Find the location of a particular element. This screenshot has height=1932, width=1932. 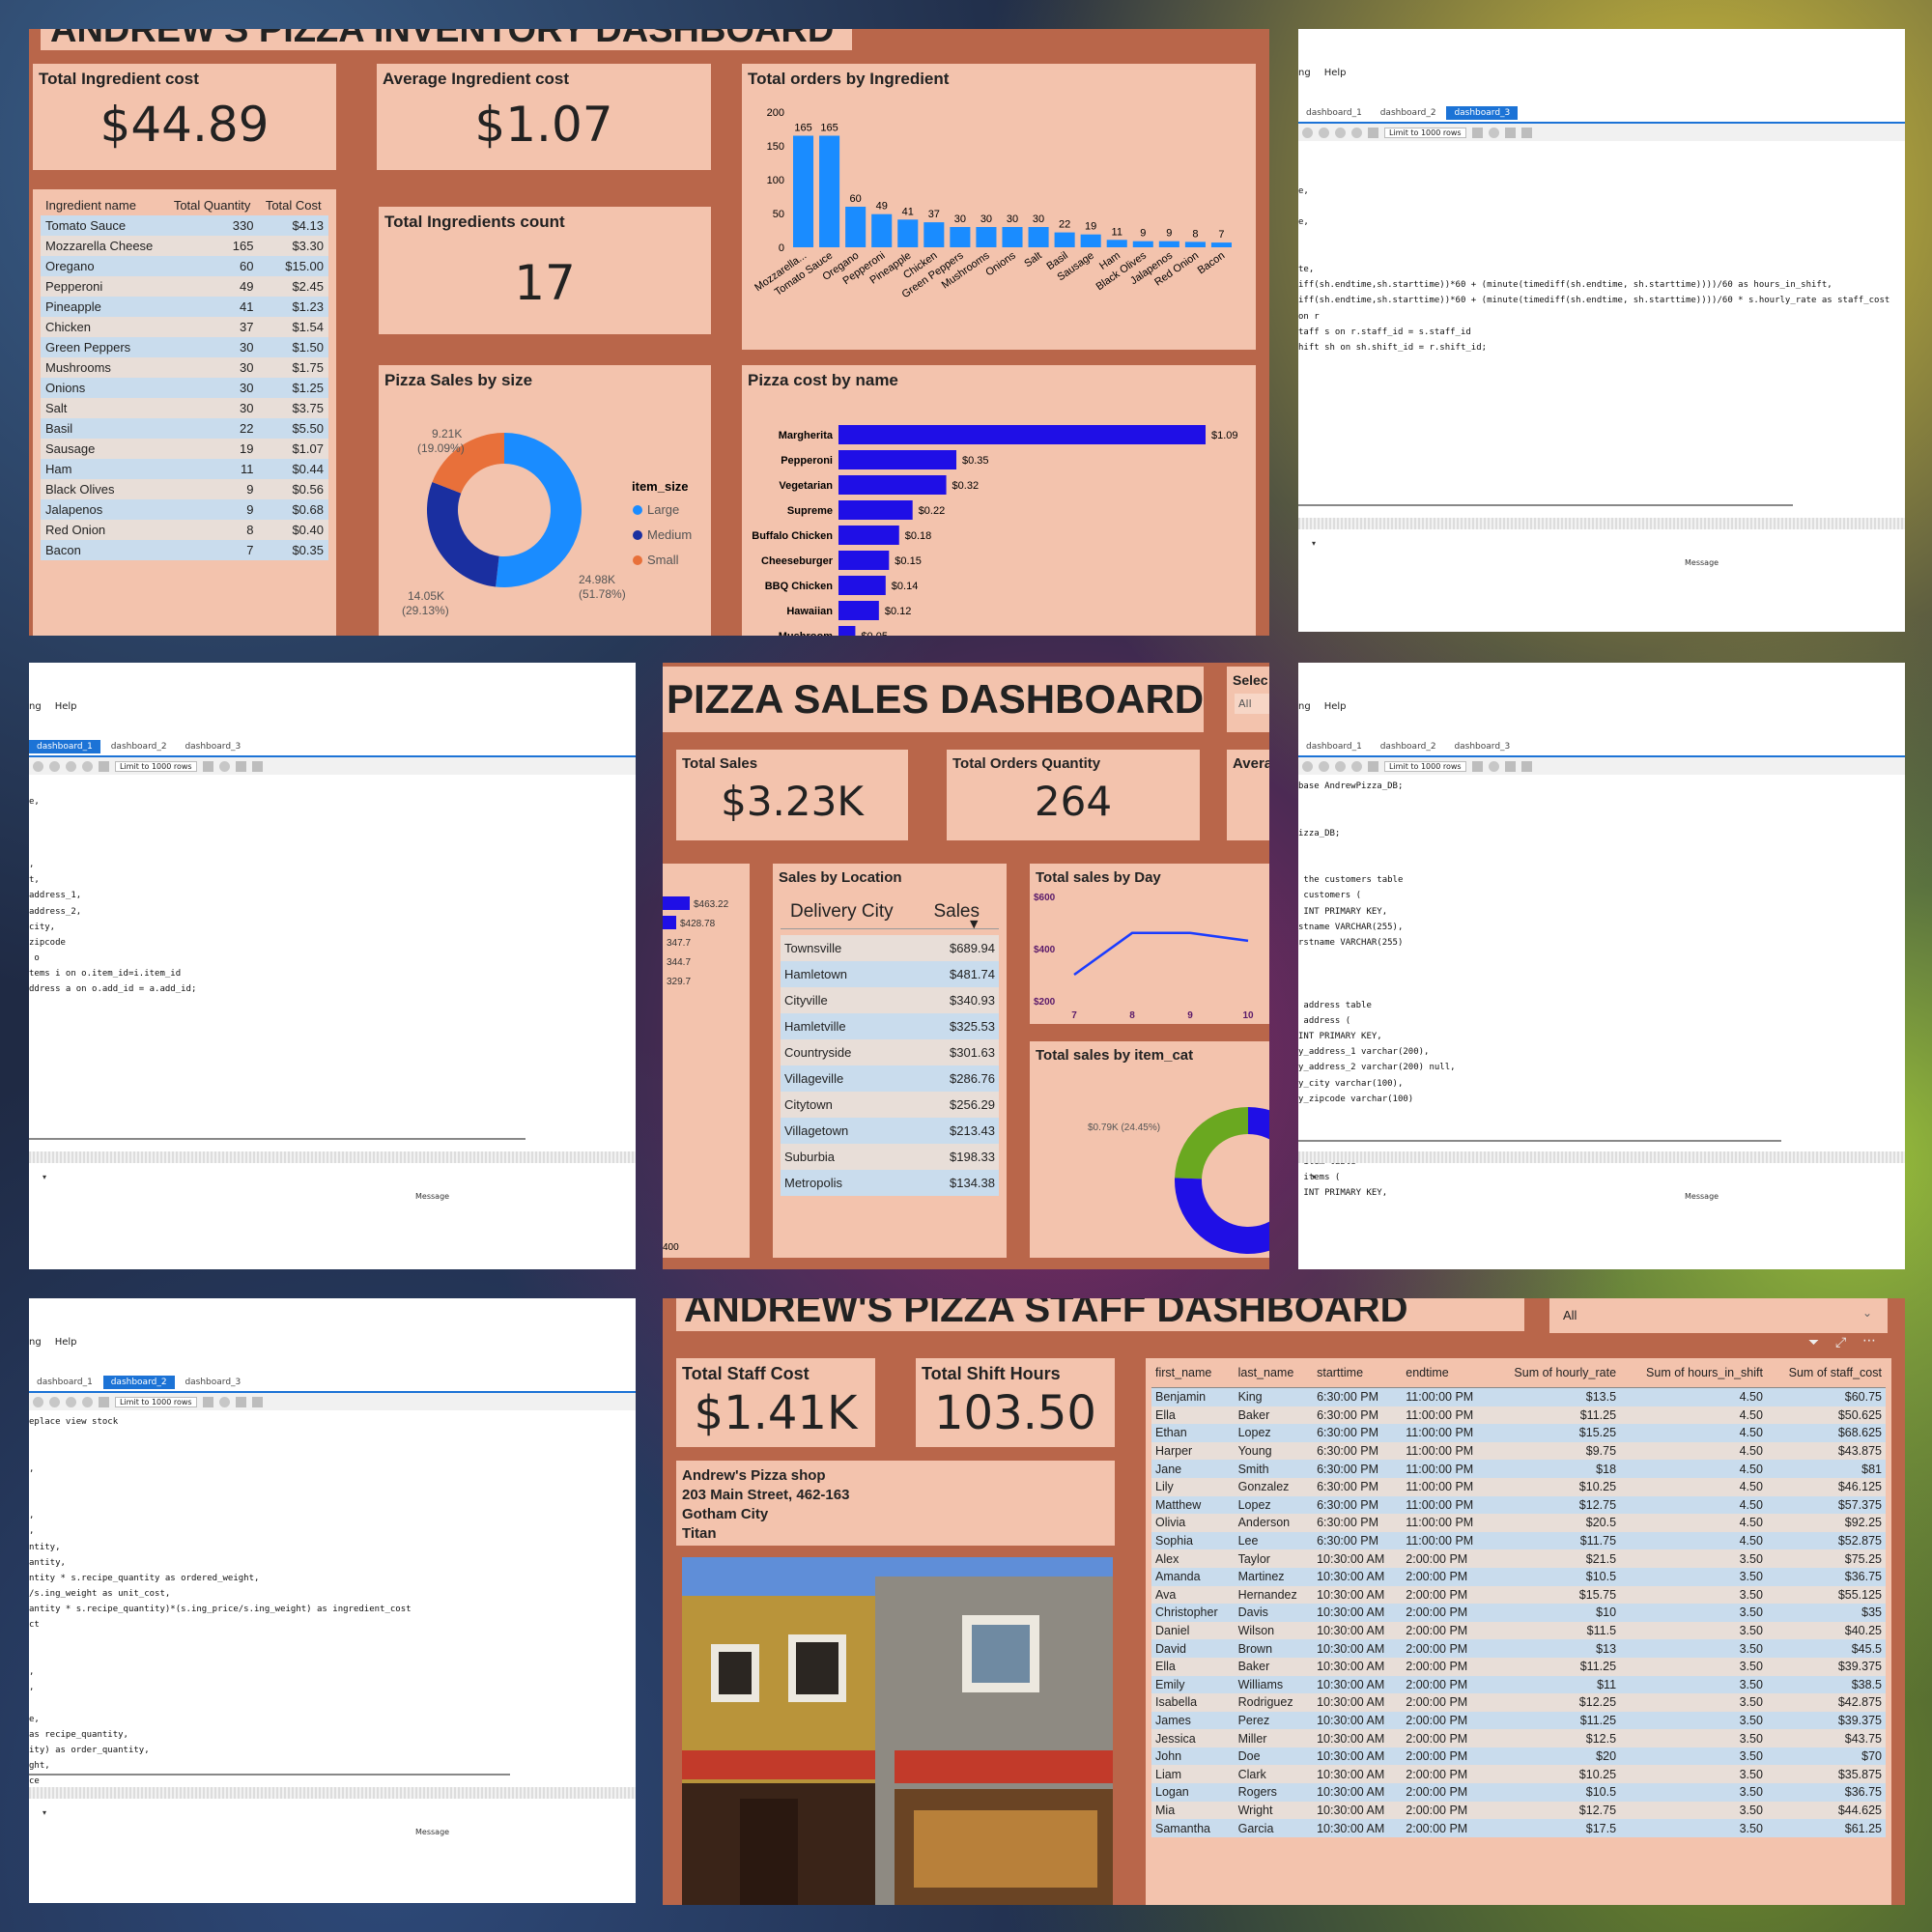

code-line: base AndrewPizza_DB; is located at coordinates (1601, 786).